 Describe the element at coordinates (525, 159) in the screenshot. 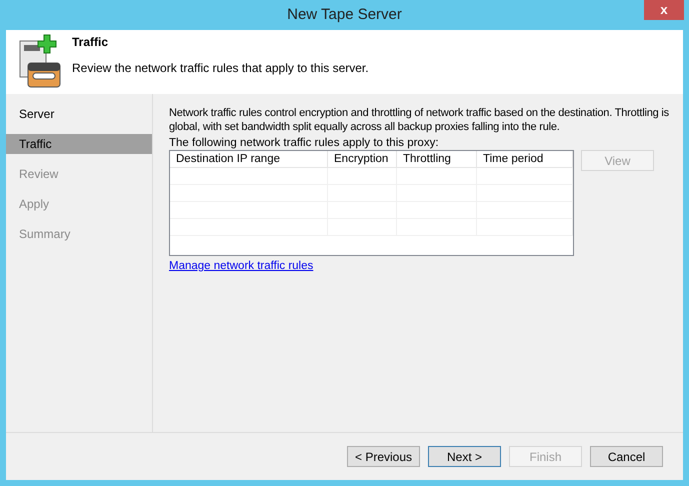

I see `column-header: Time period` at that location.